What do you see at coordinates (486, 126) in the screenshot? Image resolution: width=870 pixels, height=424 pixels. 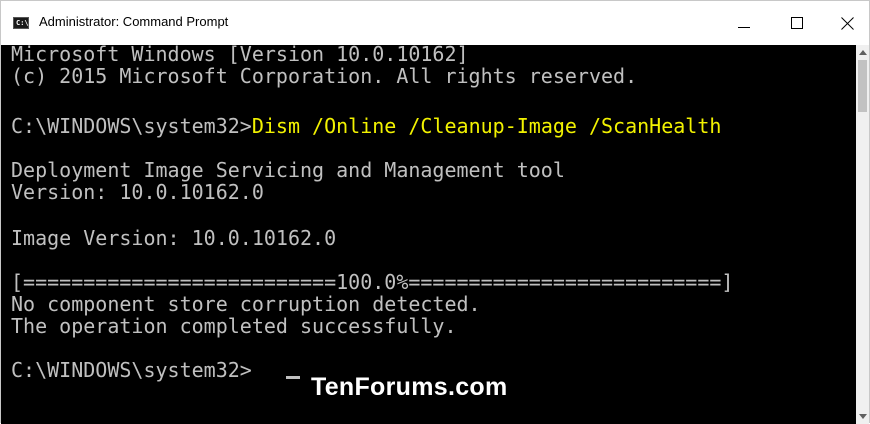 I see `dism-command-text: Dism /Online /Cleanup-Image /ScanHealth` at bounding box center [486, 126].